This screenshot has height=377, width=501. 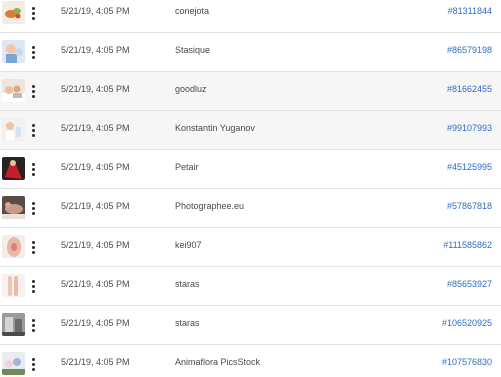 What do you see at coordinates (467, 245) in the screenshot?
I see `asset-id-link: #111585862` at bounding box center [467, 245].